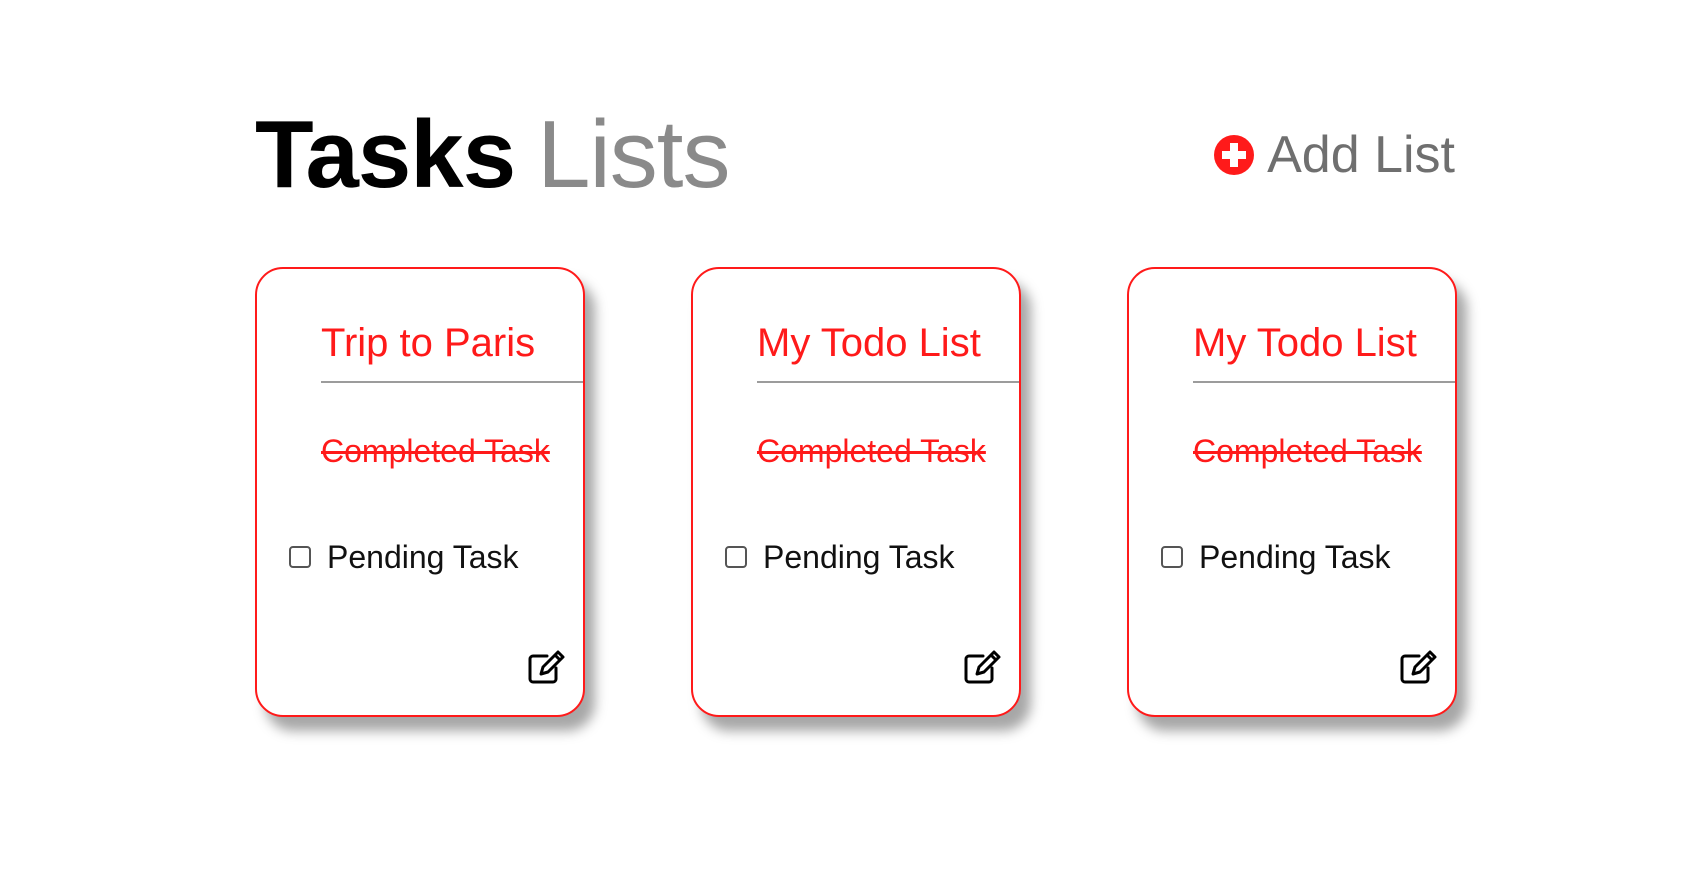  Describe the element at coordinates (855, 155) in the screenshot. I see `header: Tasks Lists Add List` at that location.